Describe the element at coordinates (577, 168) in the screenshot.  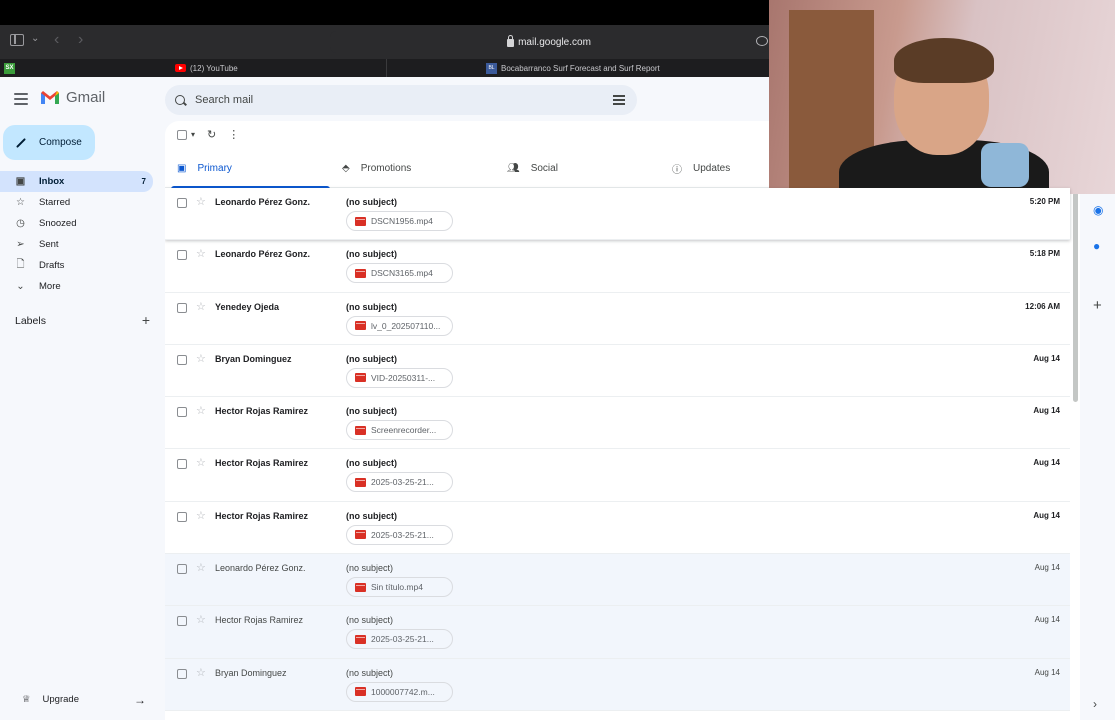
I see `tab-social: 👥︎ Social` at that location.